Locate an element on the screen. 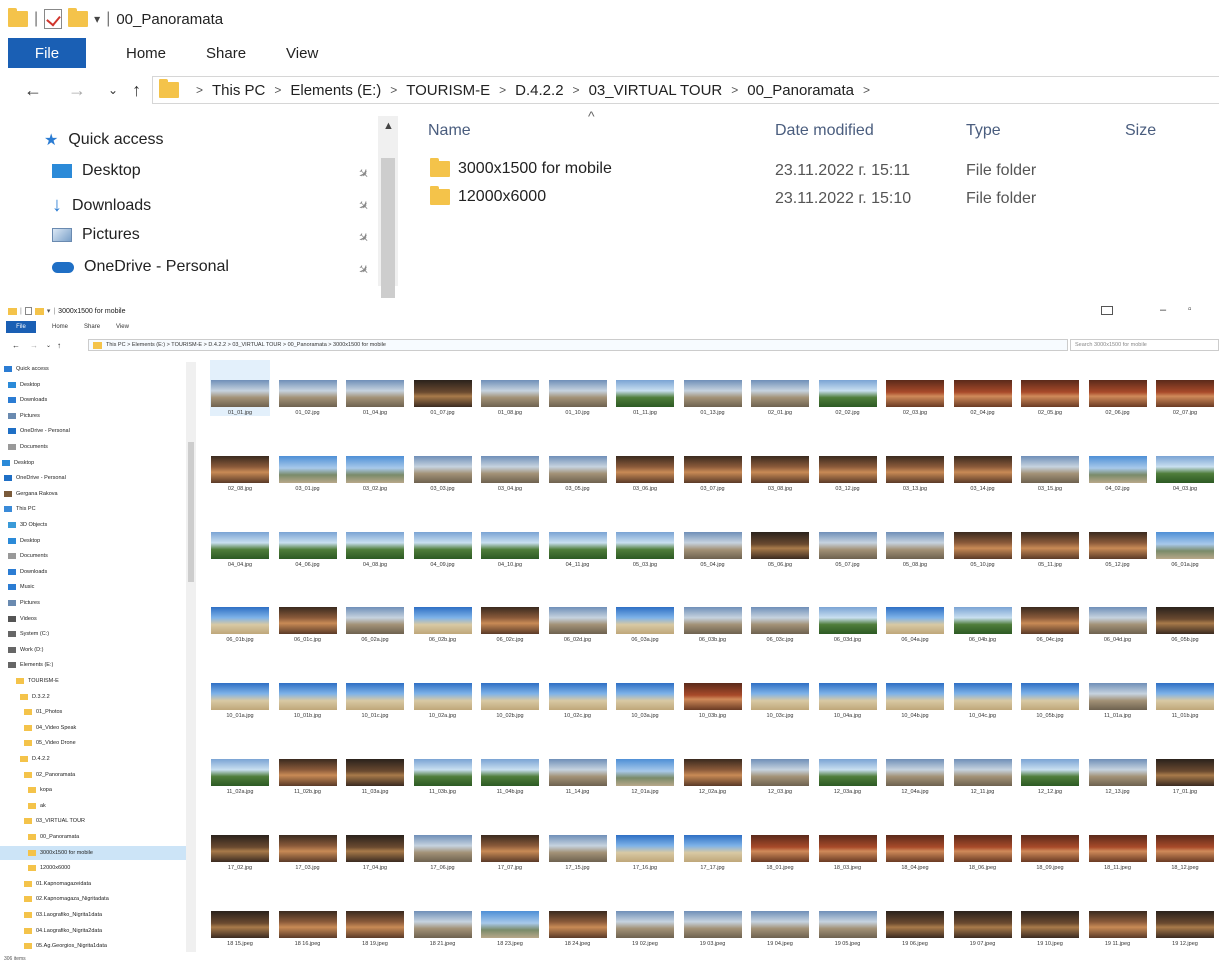 This screenshot has width=1219, height=965. file-thumbnail-item: 17_06.jpg is located at coordinates (443, 843).